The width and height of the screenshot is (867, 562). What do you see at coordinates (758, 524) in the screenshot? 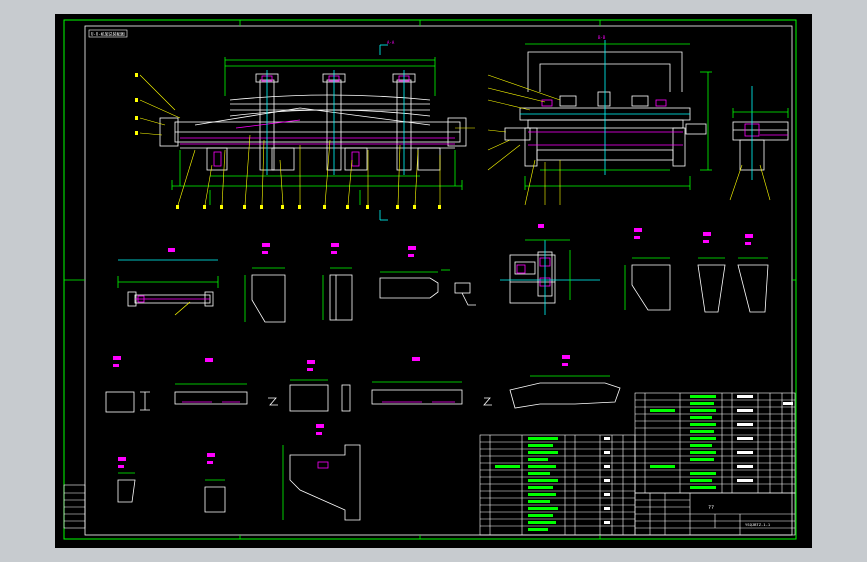
I see `title-block-code: YSQJBTZ-1-1` at bounding box center [758, 524].